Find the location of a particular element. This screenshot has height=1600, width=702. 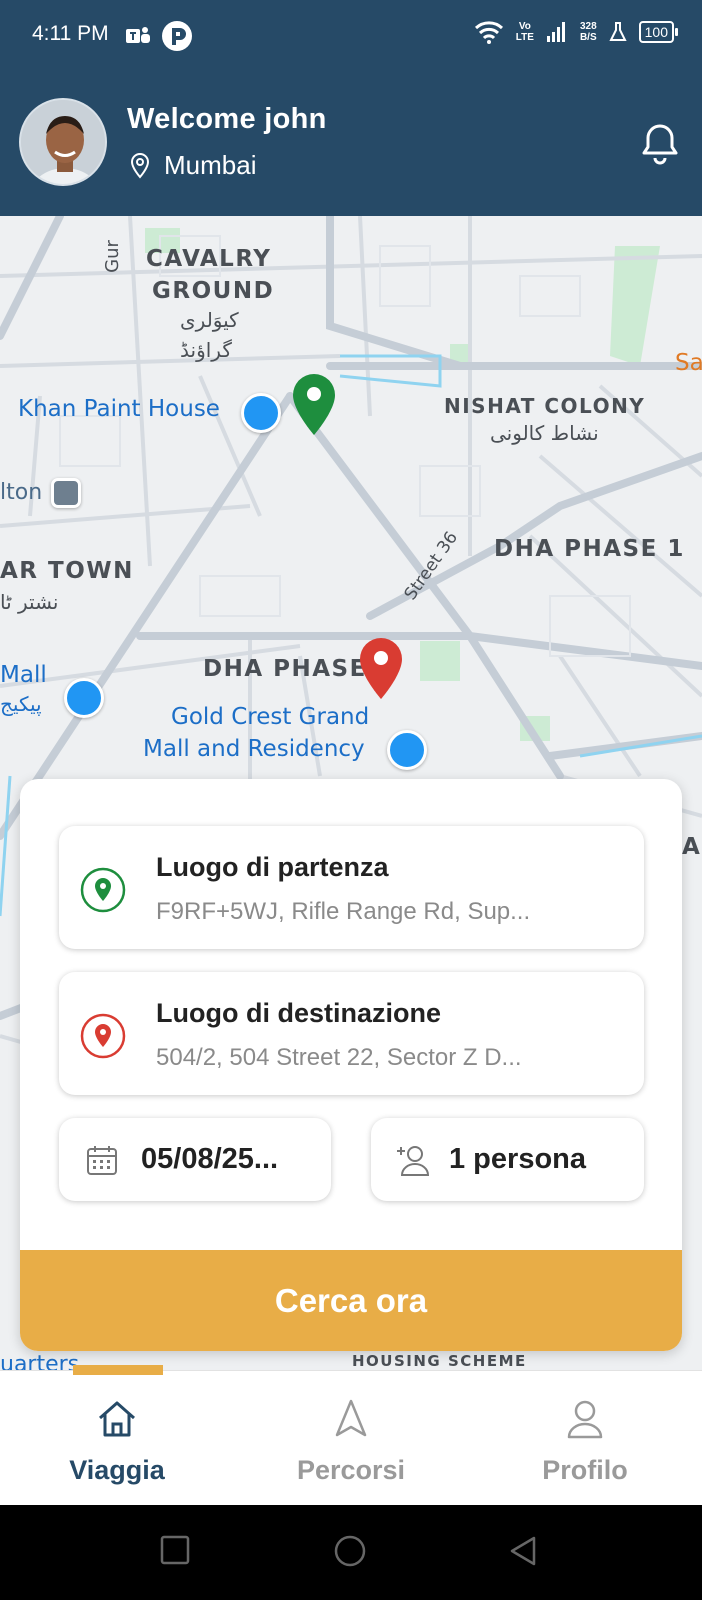

destination-marker-icon is located at coordinates (381, 669).